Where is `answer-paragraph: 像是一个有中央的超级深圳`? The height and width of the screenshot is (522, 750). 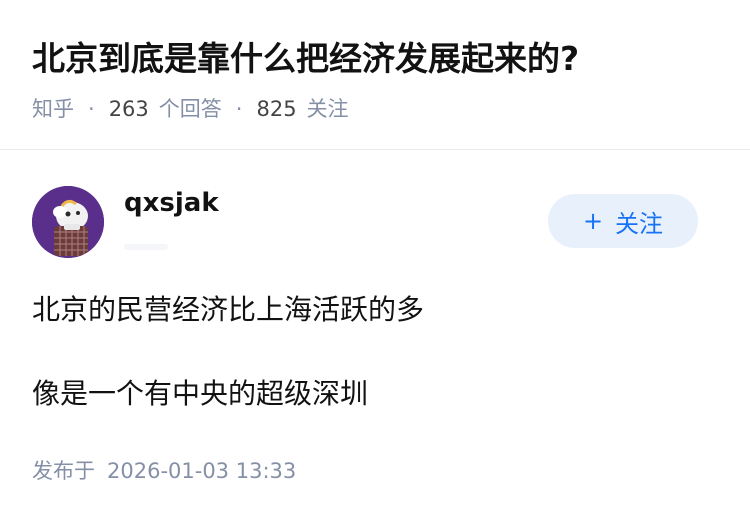
answer-paragraph: 像是一个有中央的超级深圳 is located at coordinates (200, 393).